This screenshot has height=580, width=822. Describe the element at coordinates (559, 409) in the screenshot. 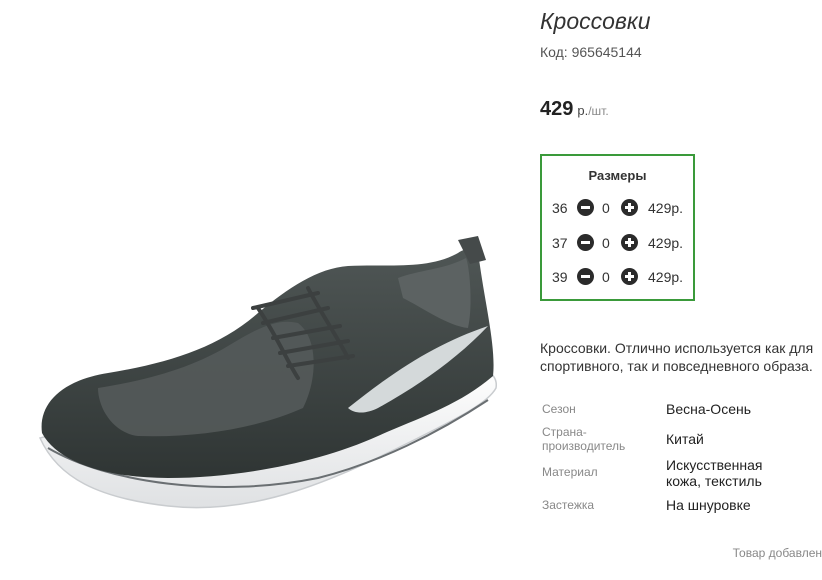

I see `spec-label: Сезон` at that location.